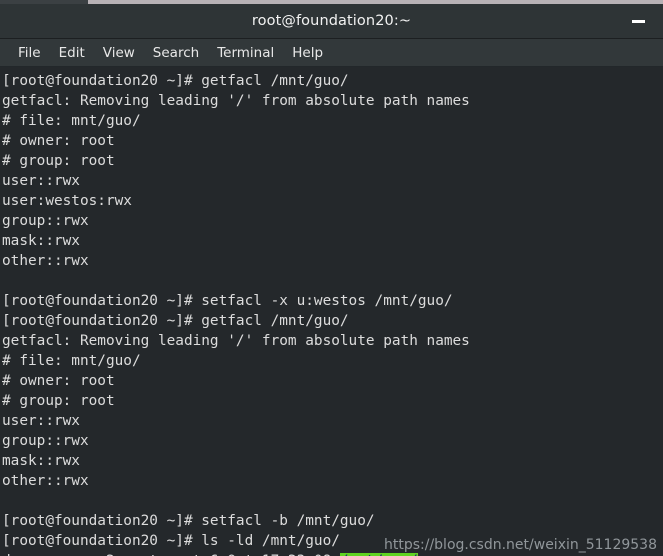 Image resolution: width=663 pixels, height=556 pixels. Describe the element at coordinates (29, 53) in the screenshot. I see `menu-item-file: File` at that location.